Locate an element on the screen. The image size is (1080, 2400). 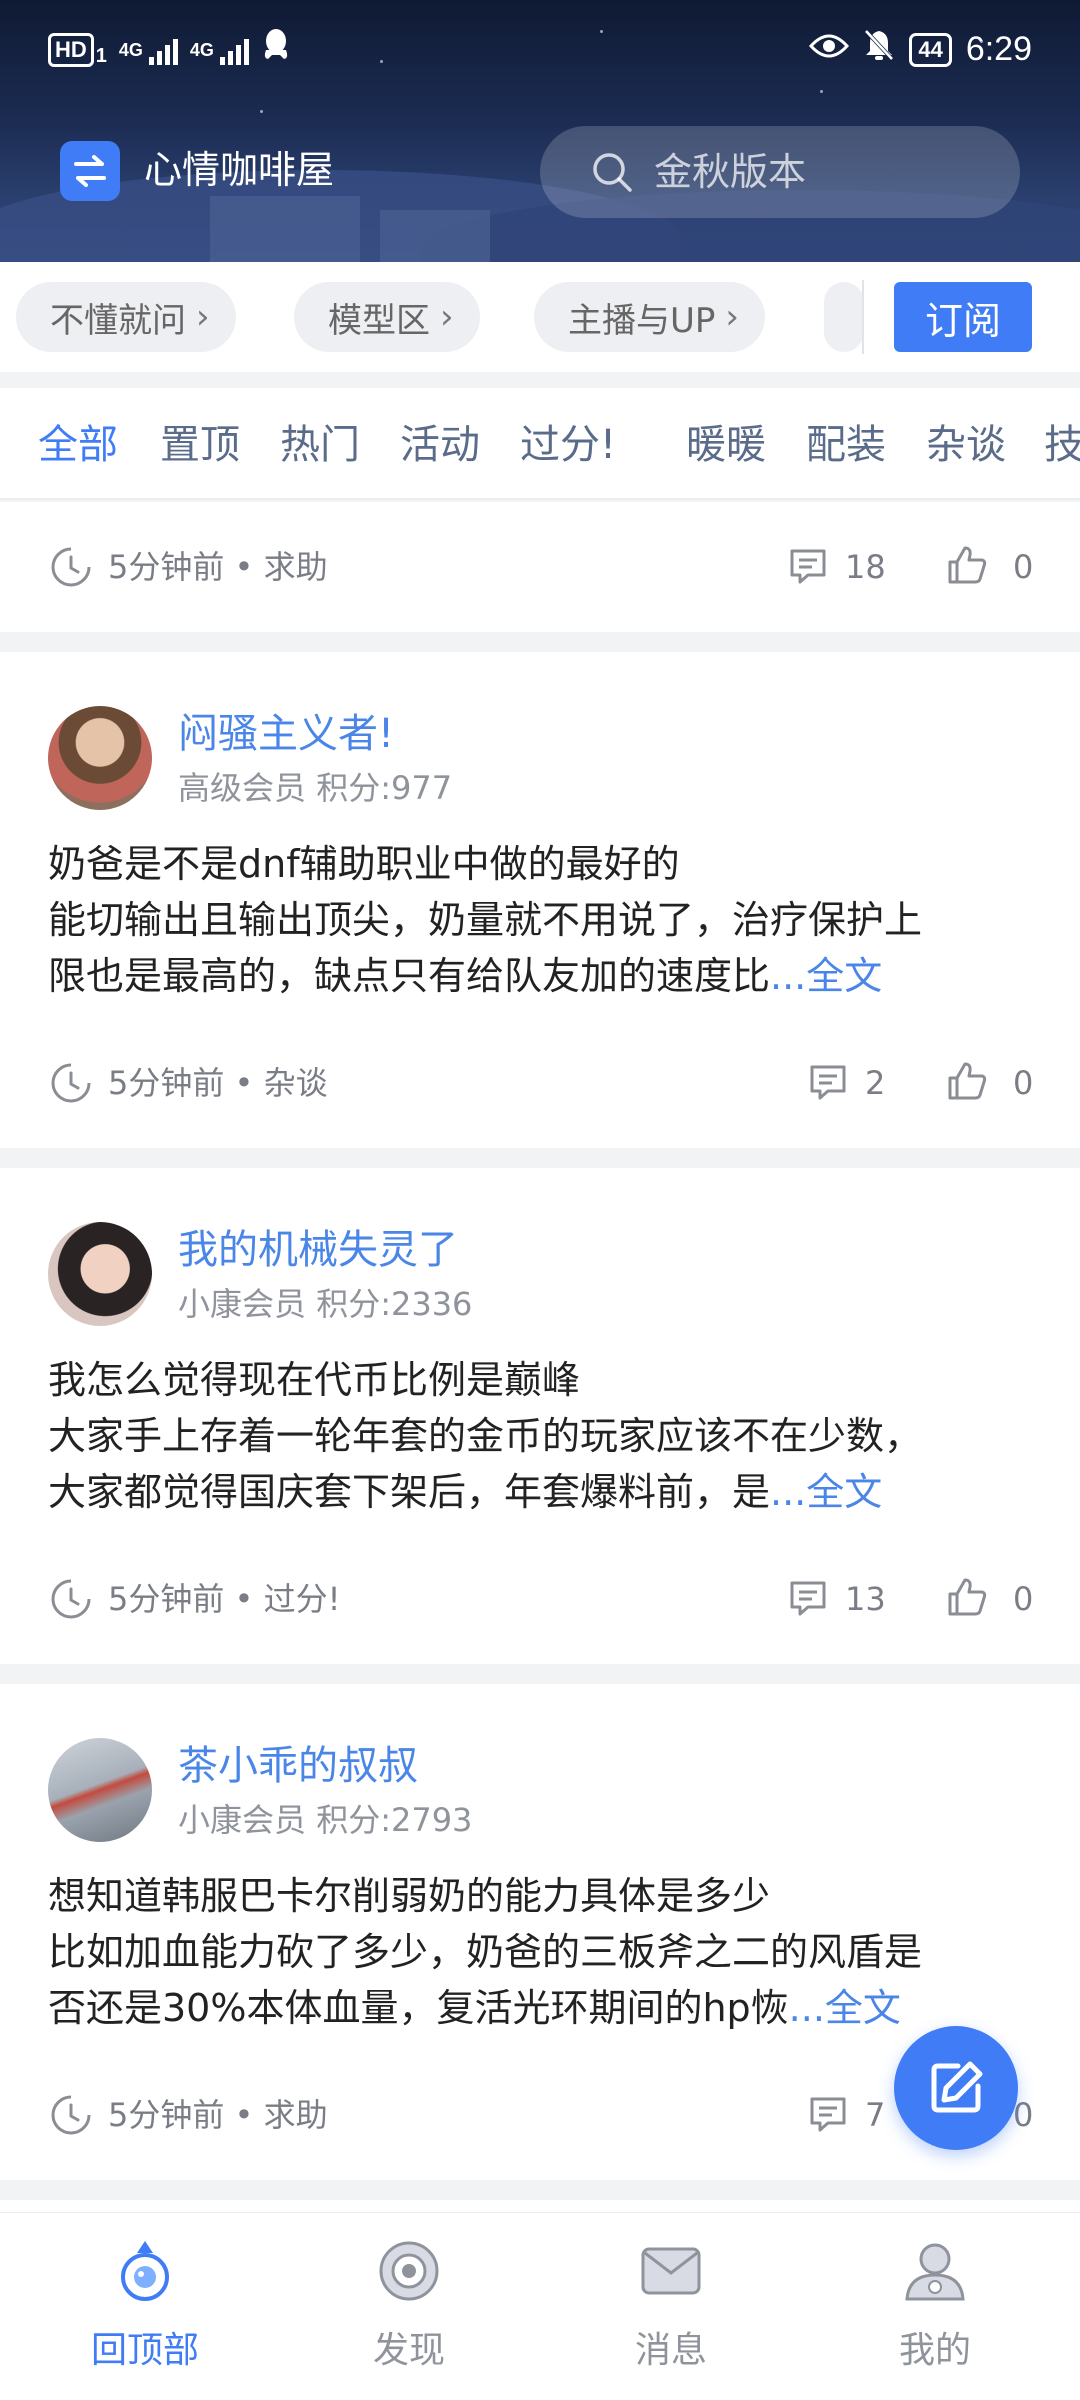
nav-label: 发现 is located at coordinates (408, 2350).